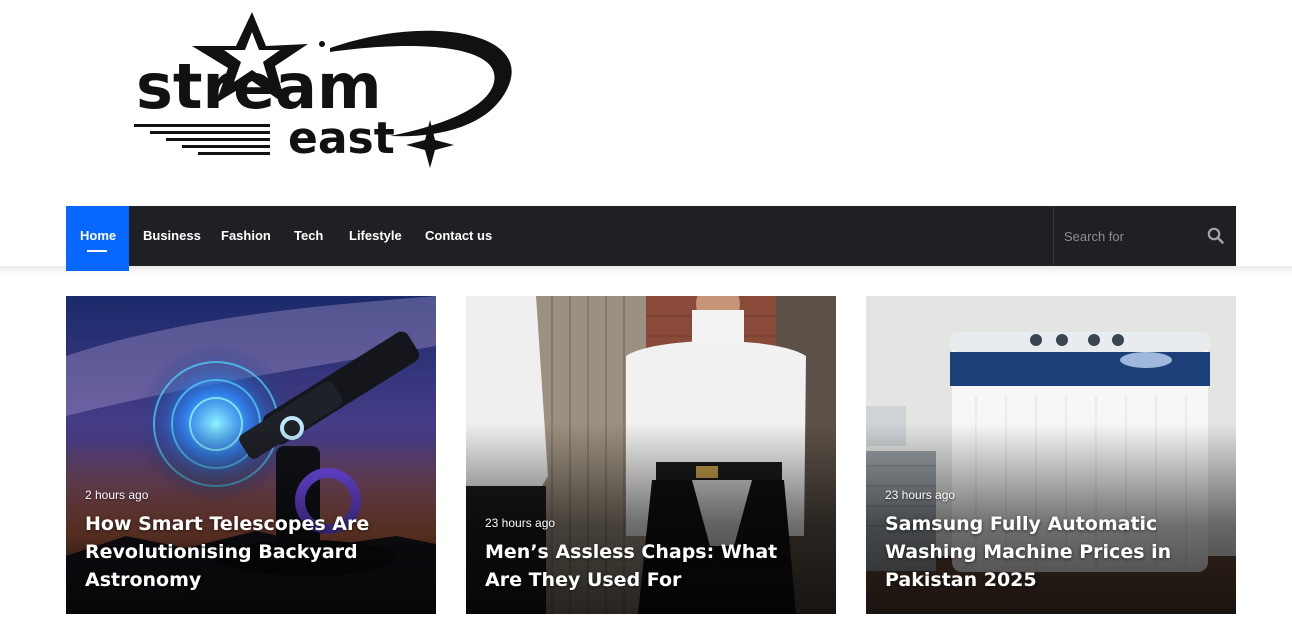 This screenshot has height=630, width=1292. I want to click on nav-item-contact-us: Contact us, so click(458, 236).